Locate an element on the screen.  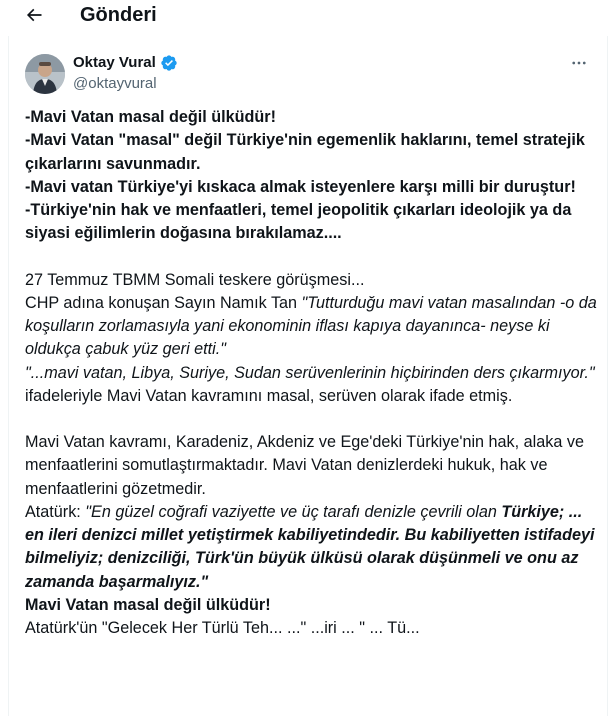
post-line: Mavi Vatan masal değil ülküdür! is located at coordinates (148, 604).